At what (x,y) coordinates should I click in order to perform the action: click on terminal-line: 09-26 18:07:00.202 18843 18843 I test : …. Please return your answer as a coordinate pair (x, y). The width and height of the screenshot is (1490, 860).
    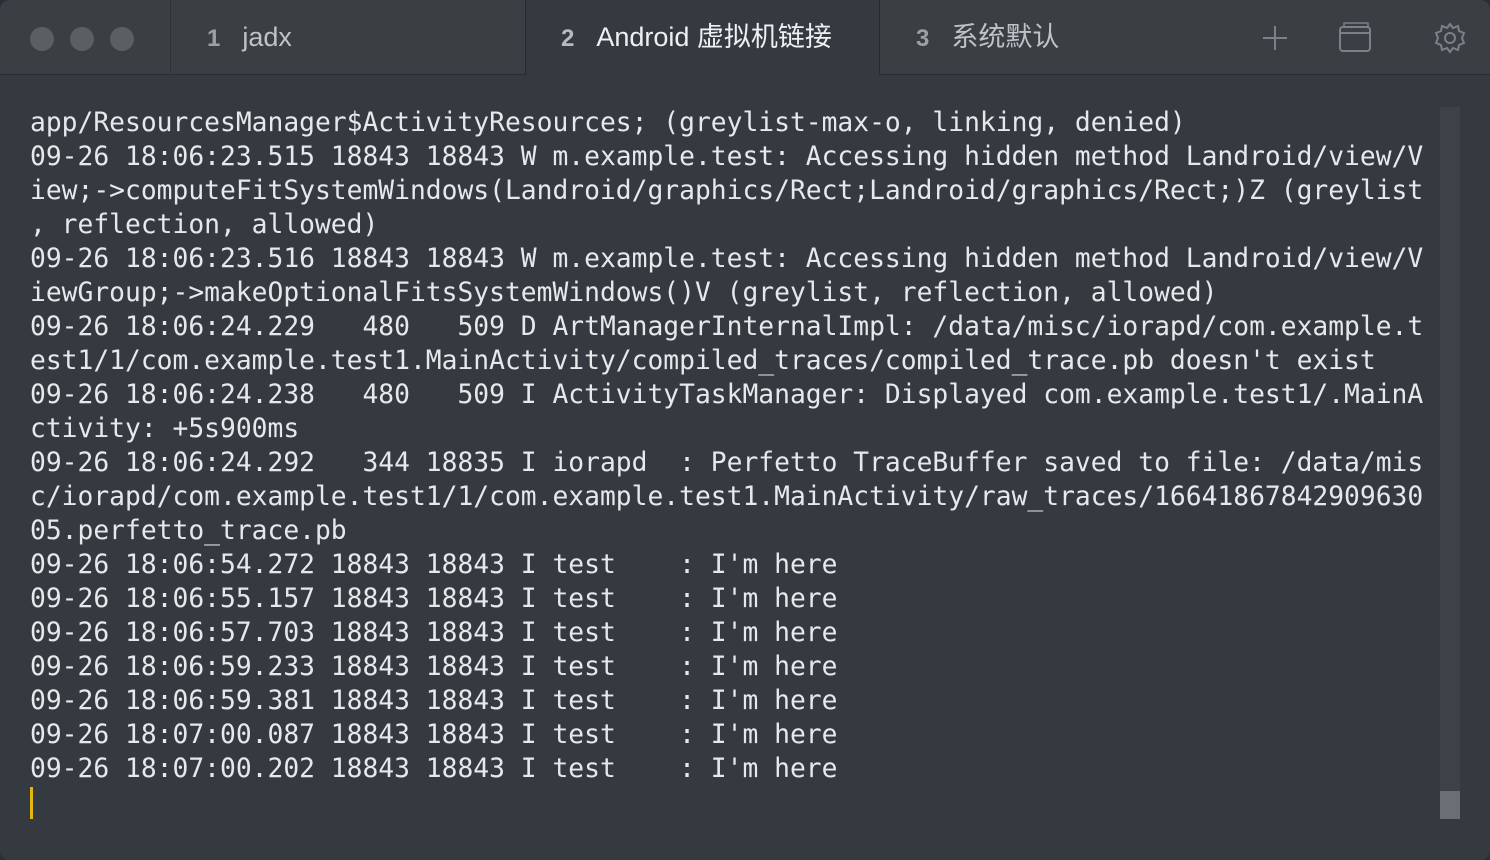
    Looking at the image, I should click on (434, 769).